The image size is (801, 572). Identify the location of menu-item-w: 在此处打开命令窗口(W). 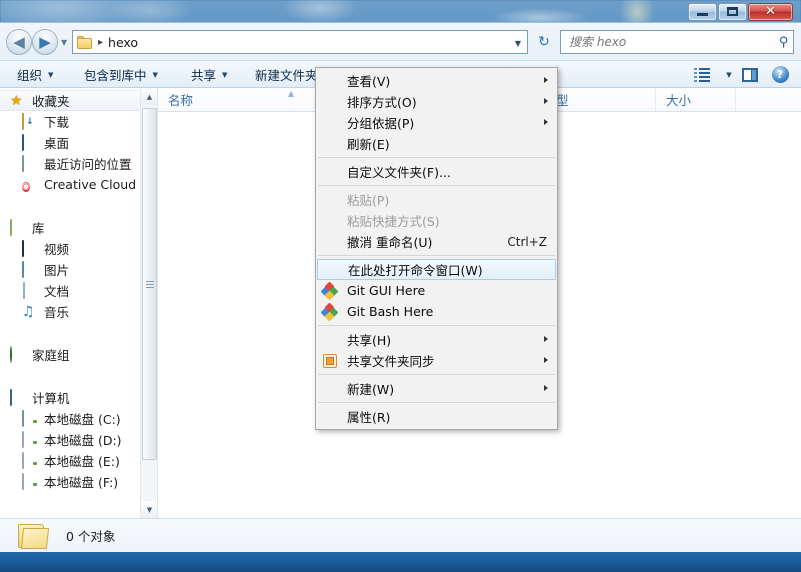
(436, 269).